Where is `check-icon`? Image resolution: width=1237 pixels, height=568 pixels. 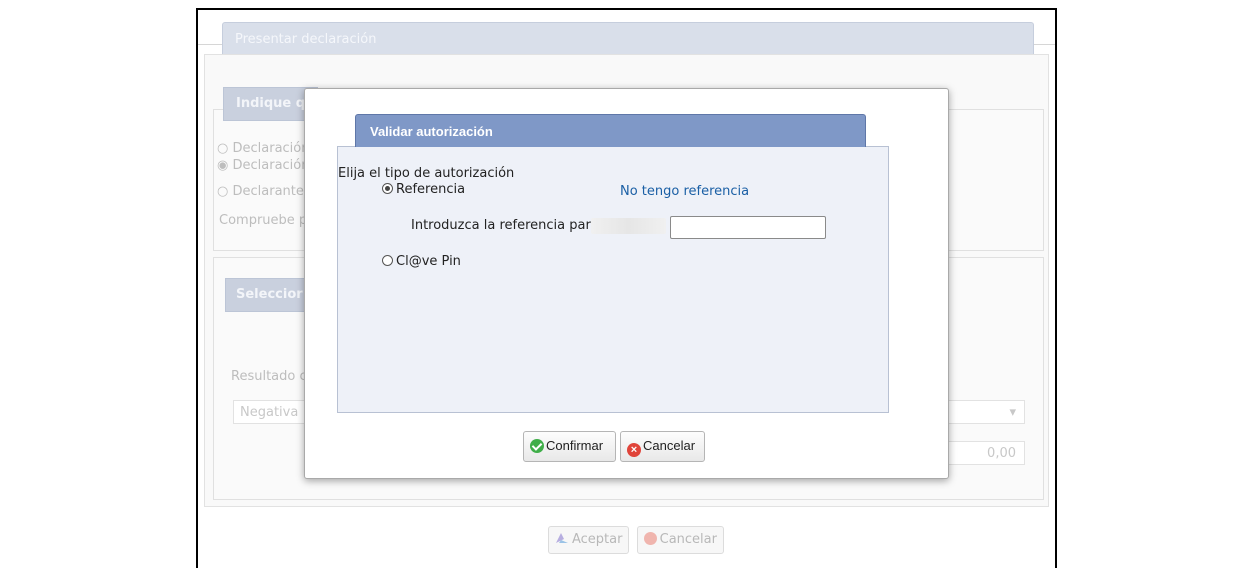
check-icon is located at coordinates (537, 446).